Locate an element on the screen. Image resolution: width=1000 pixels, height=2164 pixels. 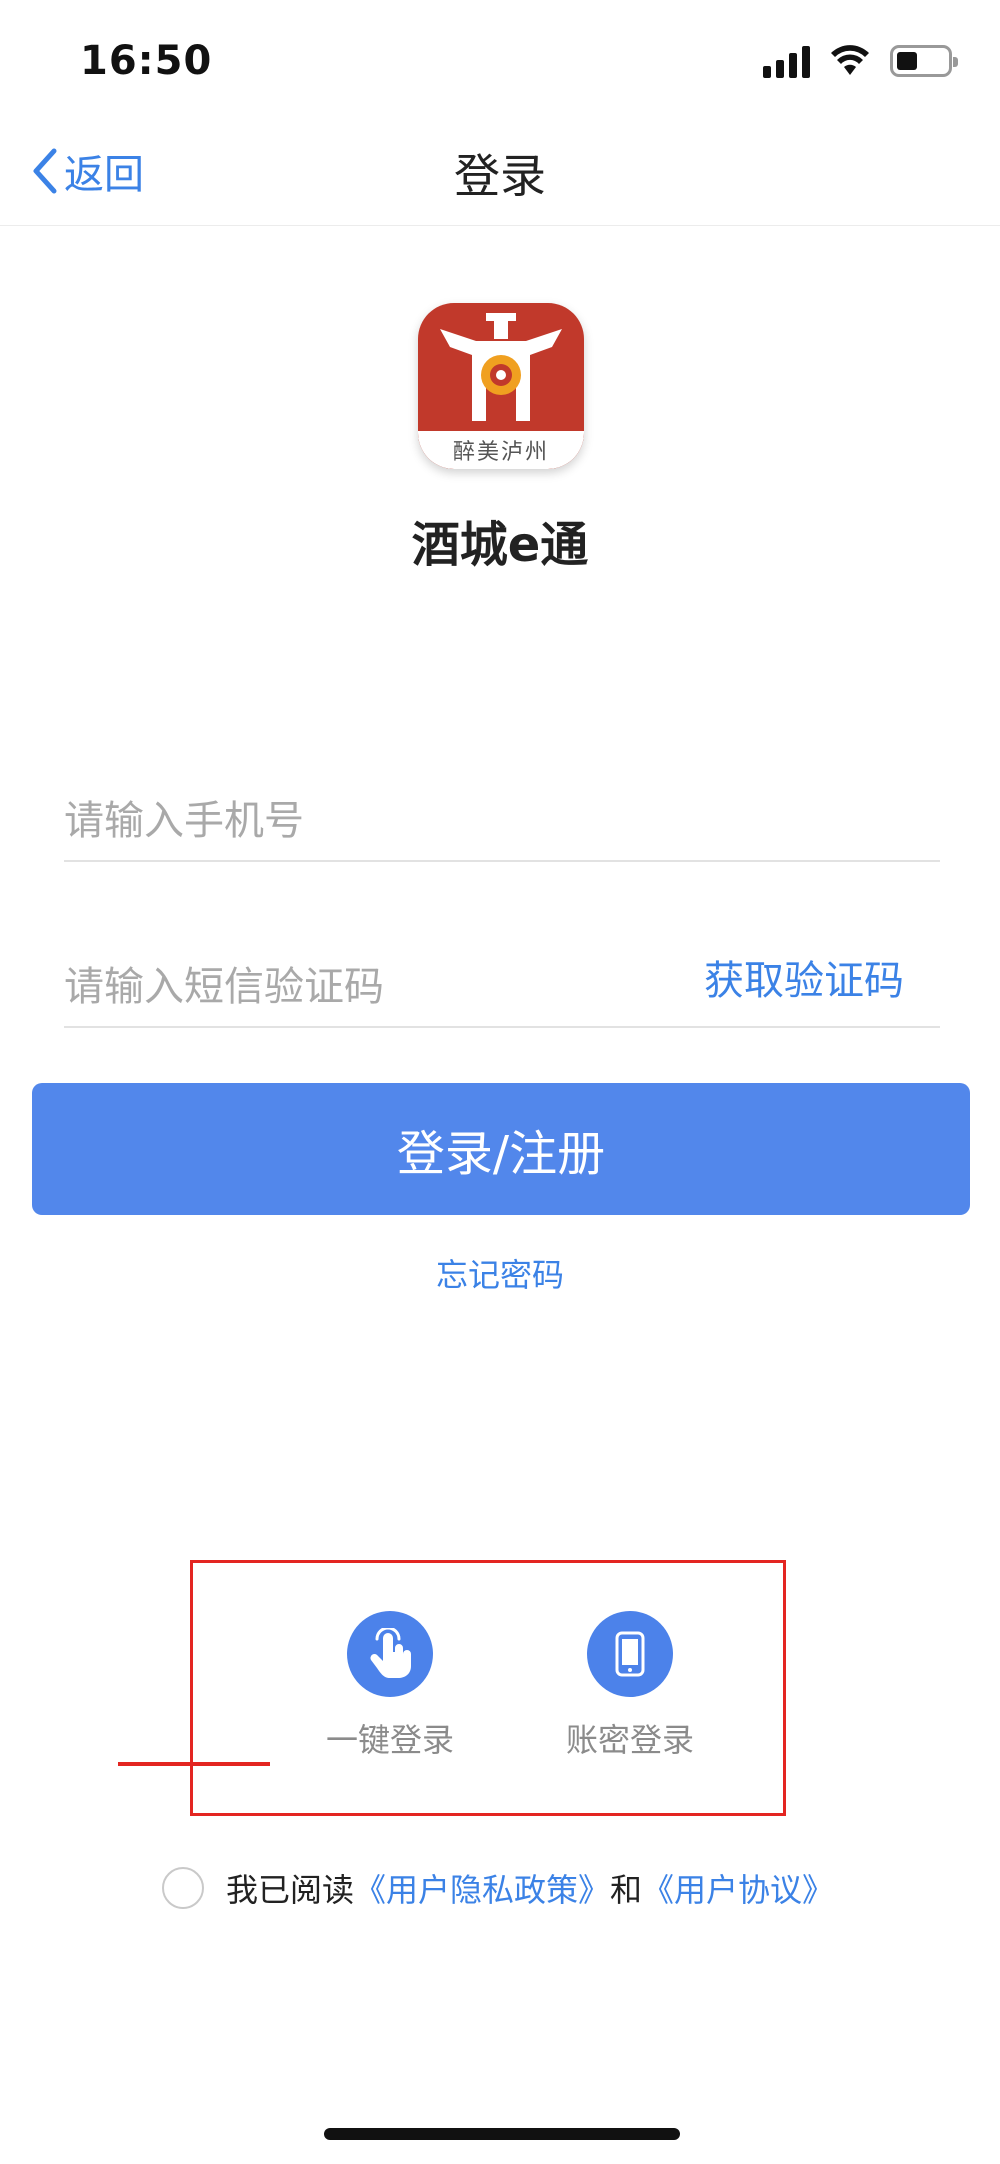
status-time: 16:50 is located at coordinates (146, 61).